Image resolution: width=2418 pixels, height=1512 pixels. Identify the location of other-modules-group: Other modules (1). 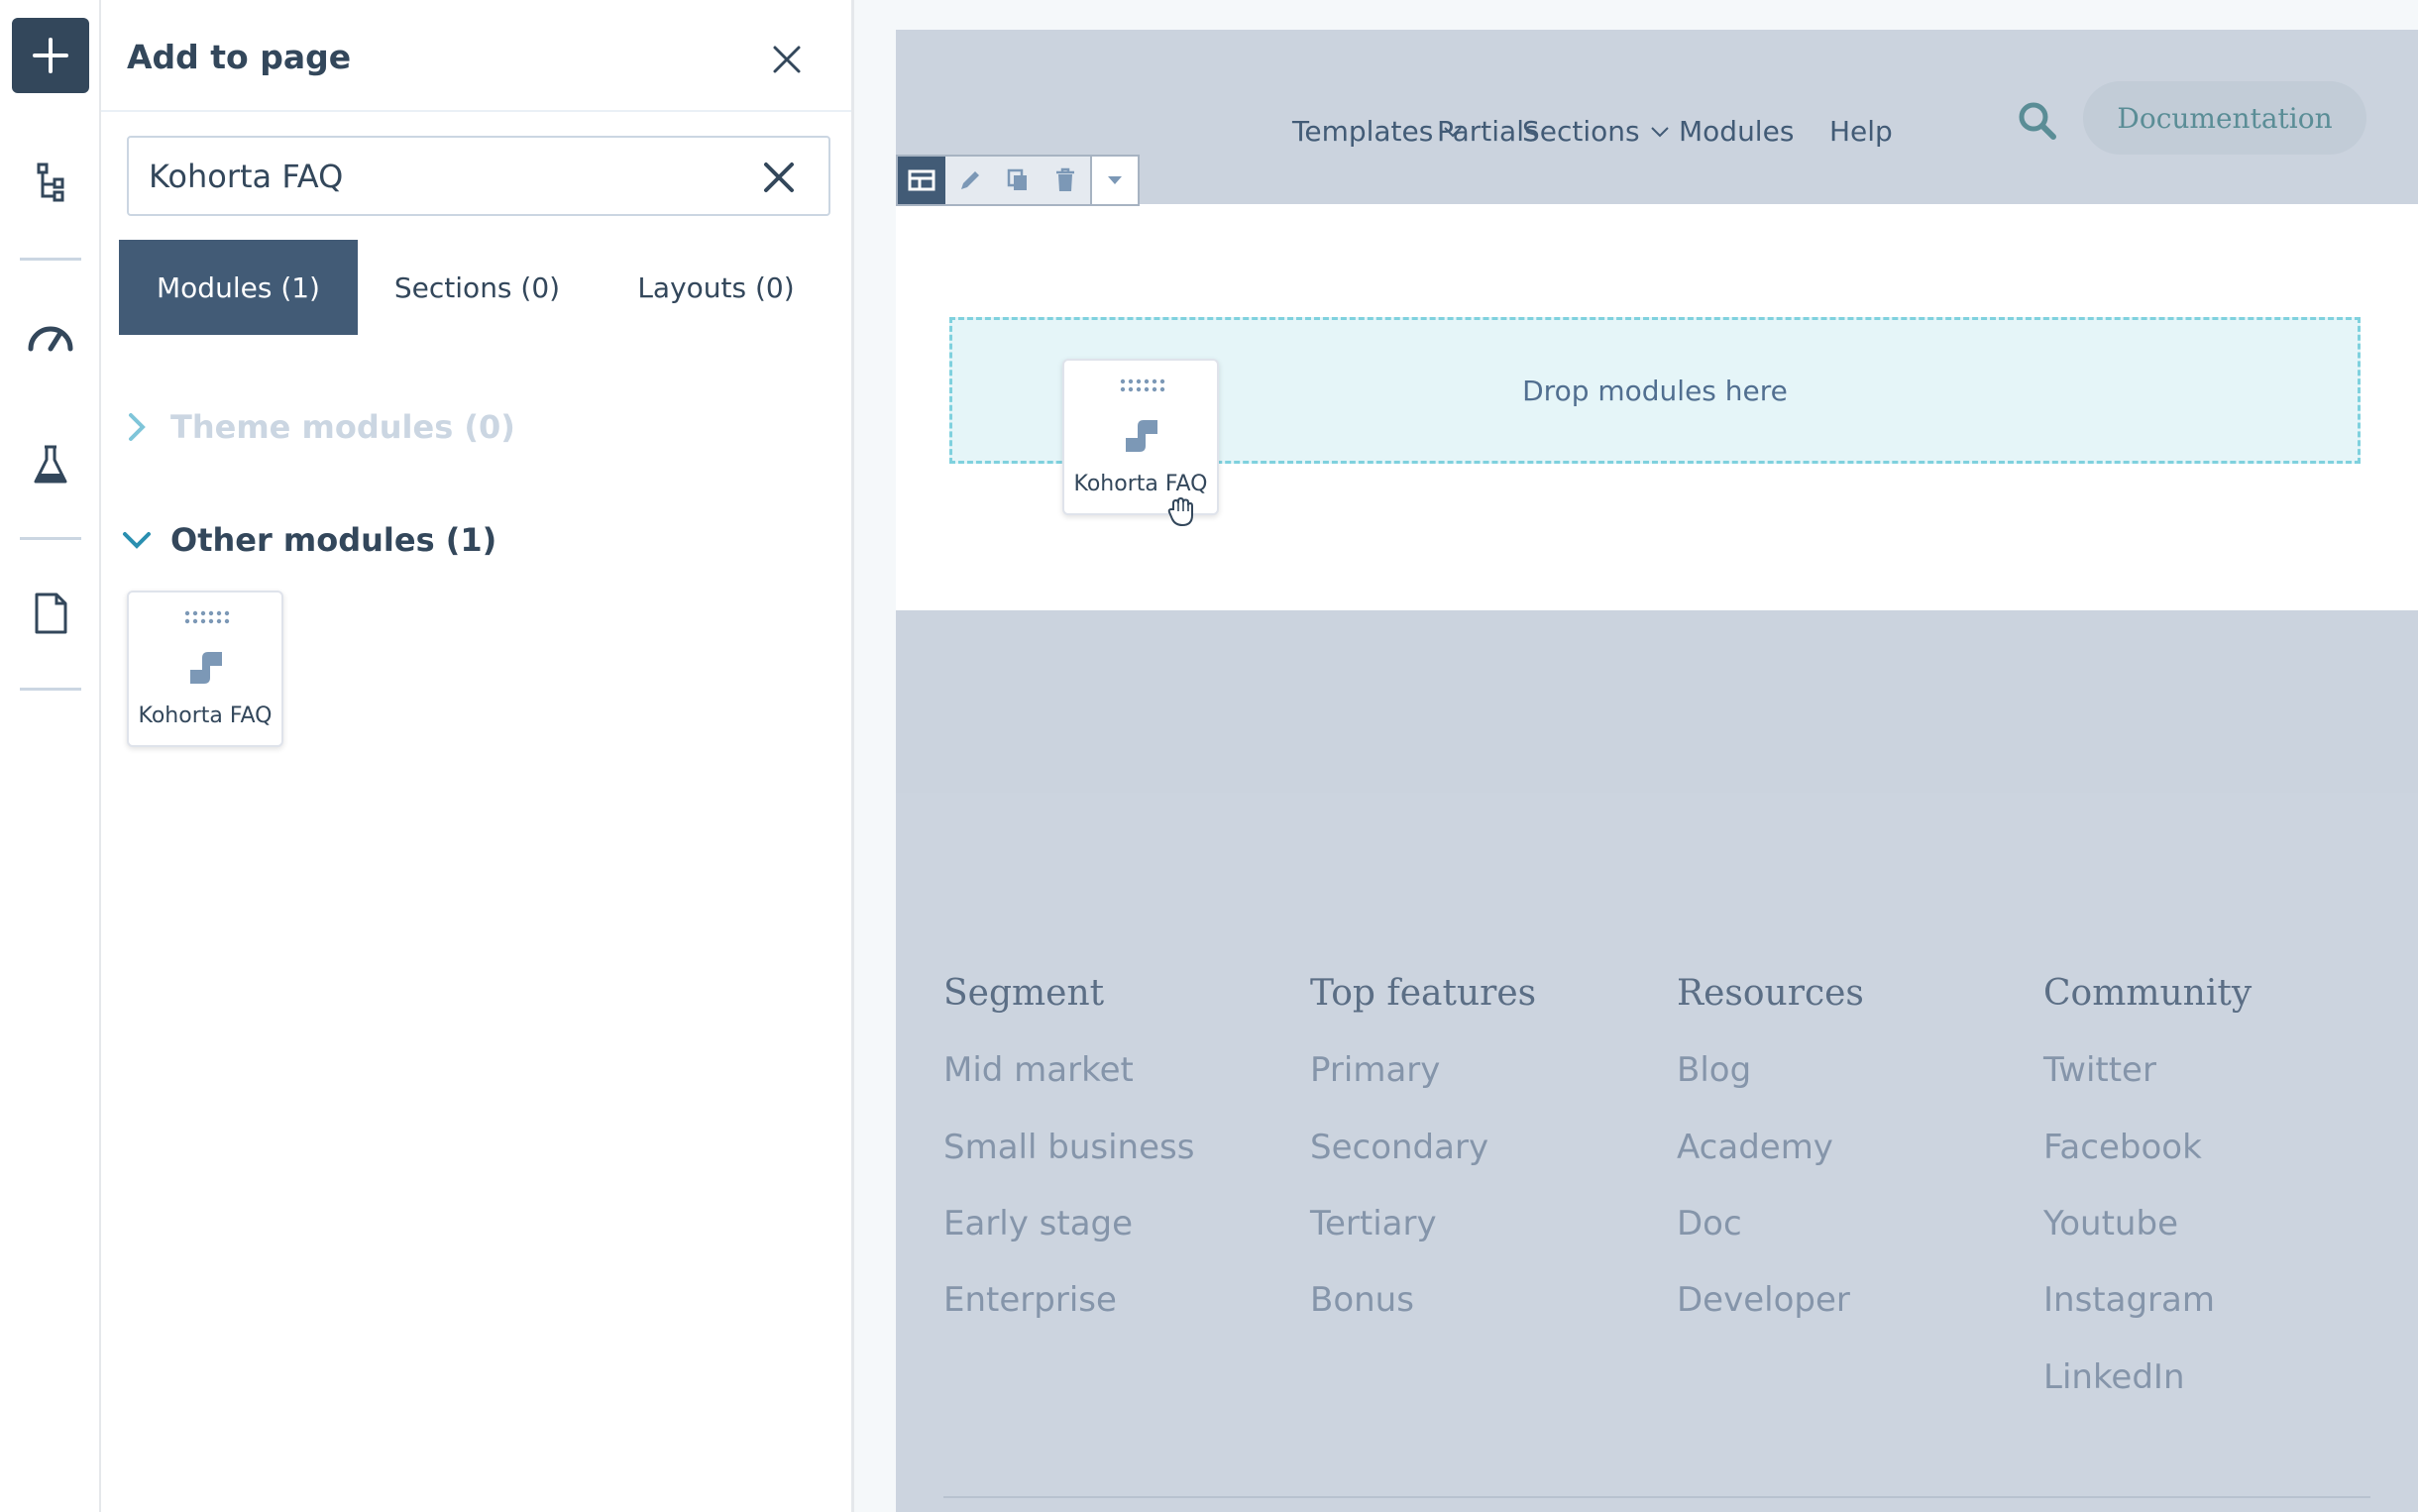
(307, 540).